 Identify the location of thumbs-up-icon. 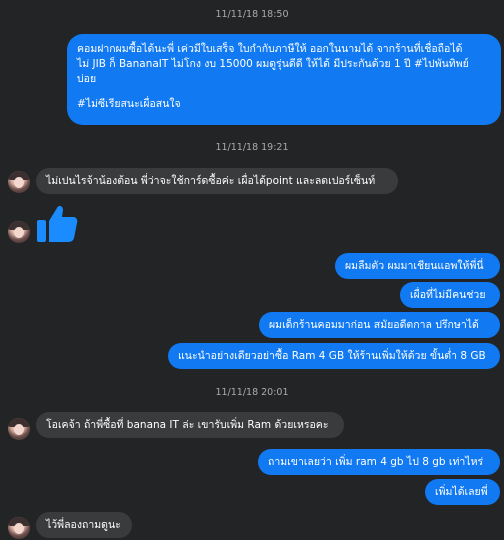
(57, 223).